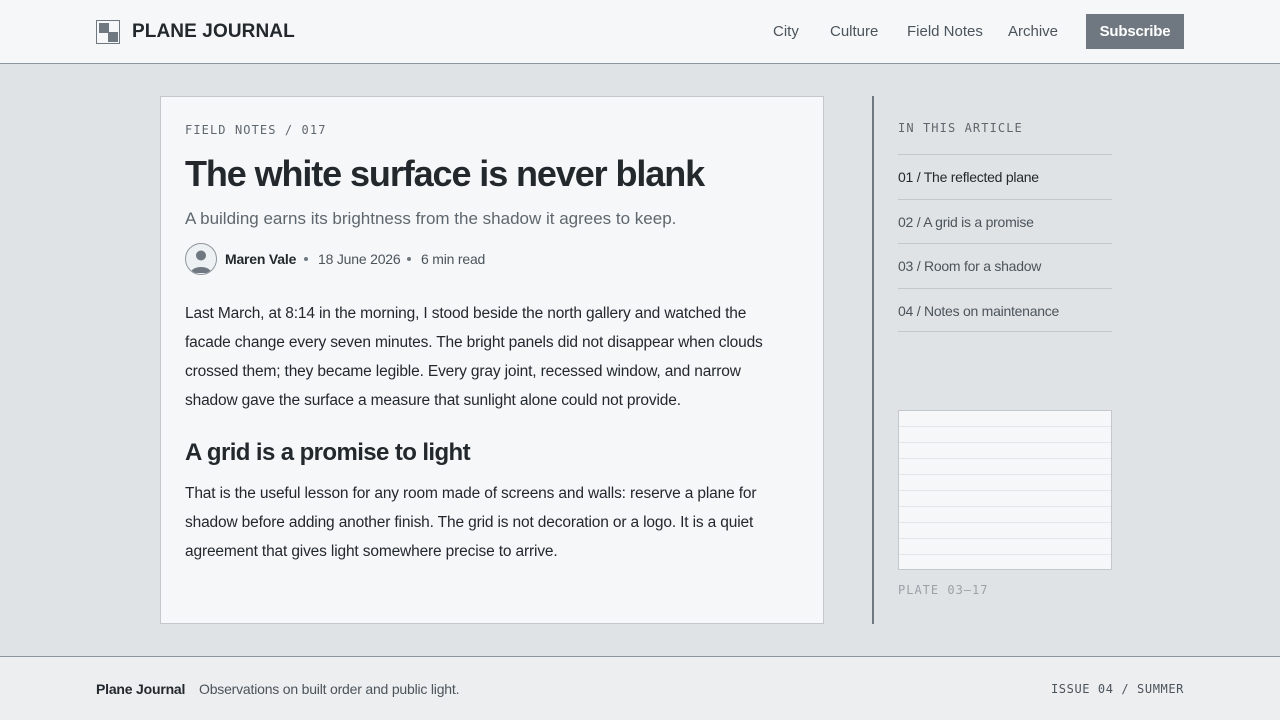 The height and width of the screenshot is (720, 1280). Describe the element at coordinates (1005, 221) in the screenshot. I see `toc-item-grid-promise: 02 / A grid is a promise` at that location.